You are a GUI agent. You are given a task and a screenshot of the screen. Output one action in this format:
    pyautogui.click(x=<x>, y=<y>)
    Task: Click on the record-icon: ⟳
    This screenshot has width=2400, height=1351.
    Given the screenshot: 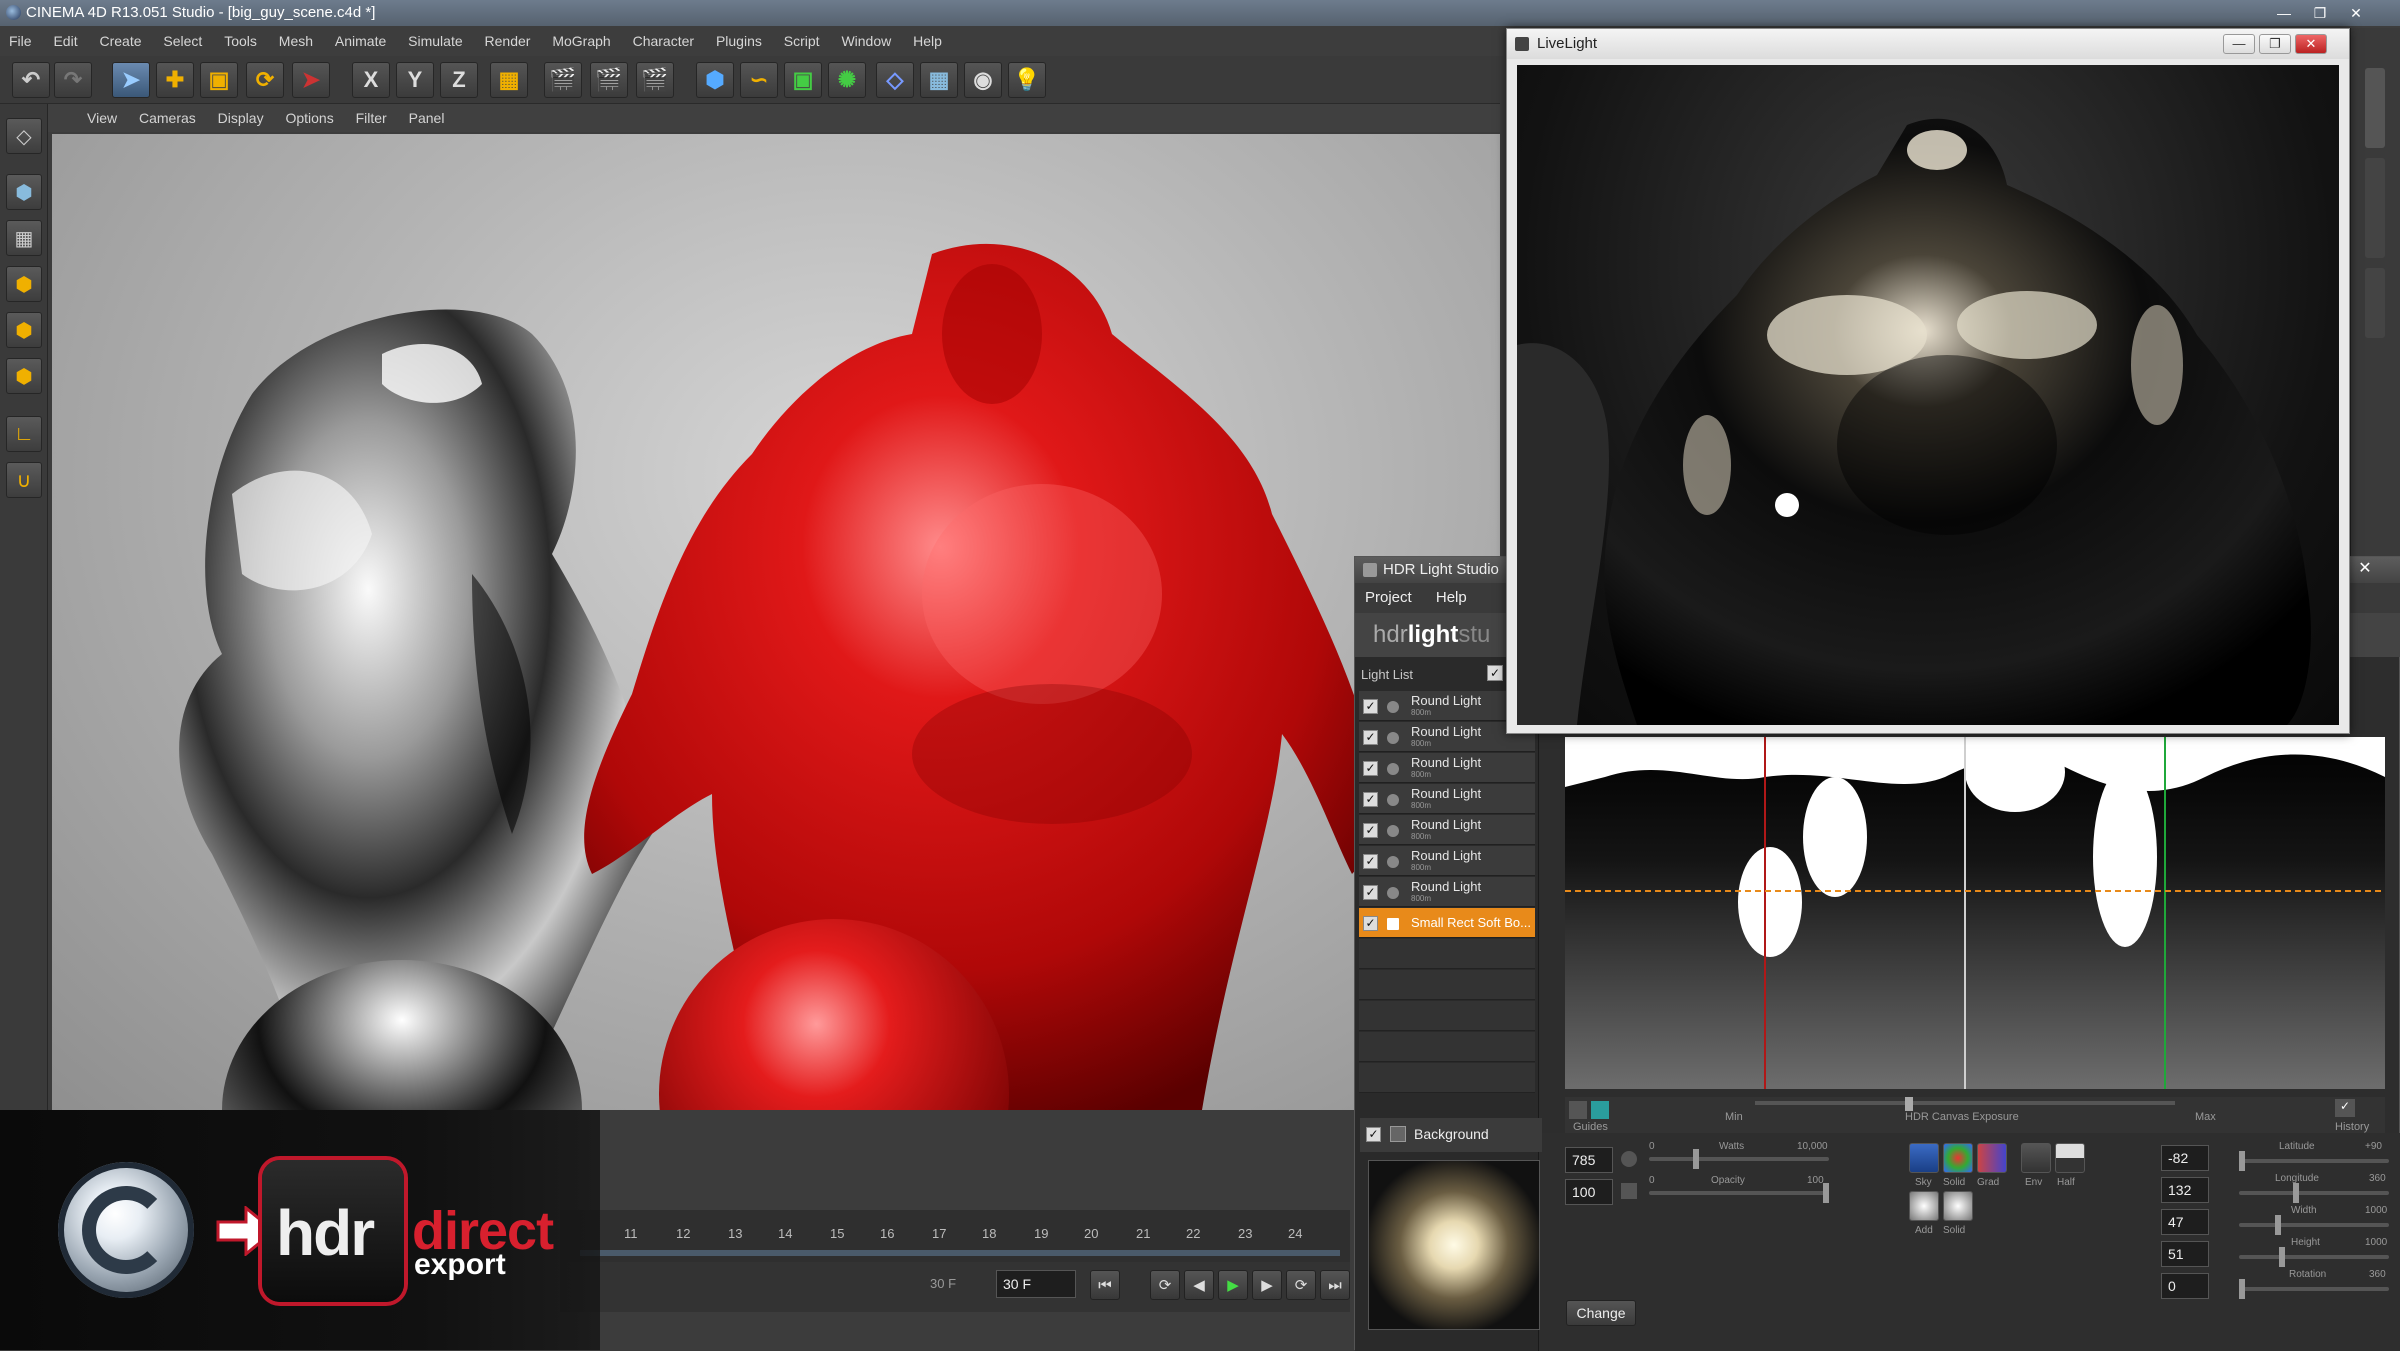 What is the action you would take?
    pyautogui.click(x=1301, y=1285)
    